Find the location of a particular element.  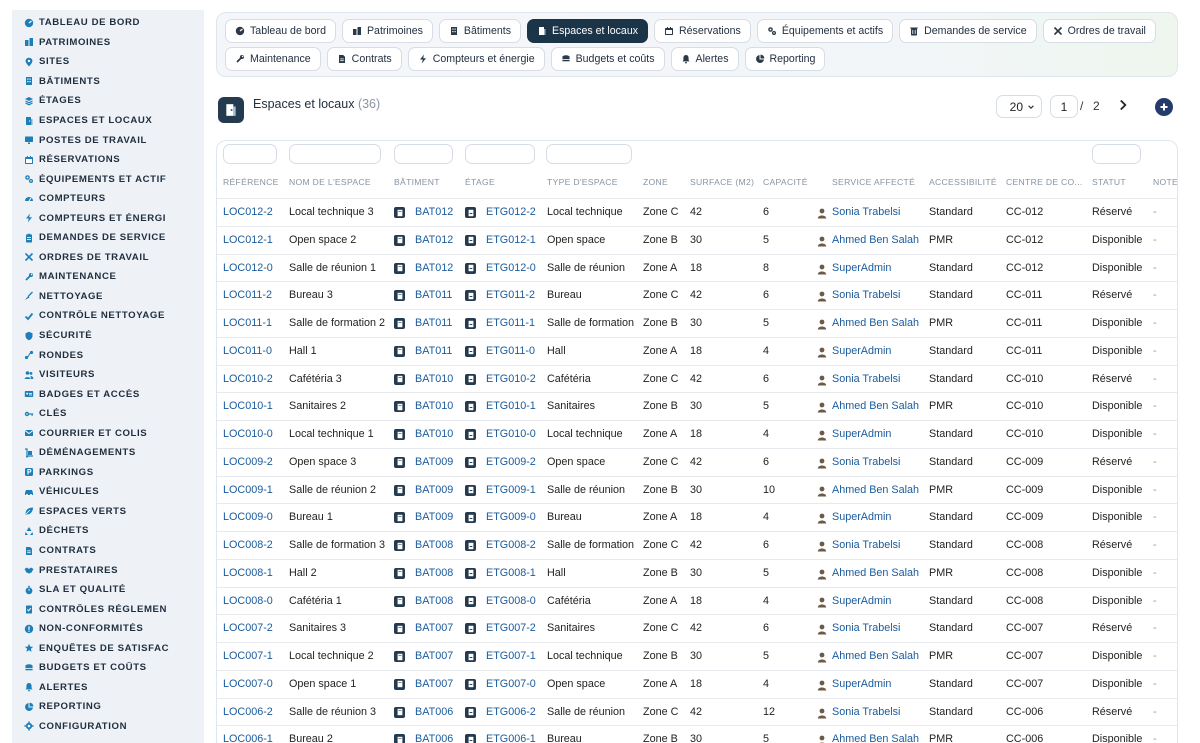

tab-row1-2: Bâtiments is located at coordinates (480, 31).